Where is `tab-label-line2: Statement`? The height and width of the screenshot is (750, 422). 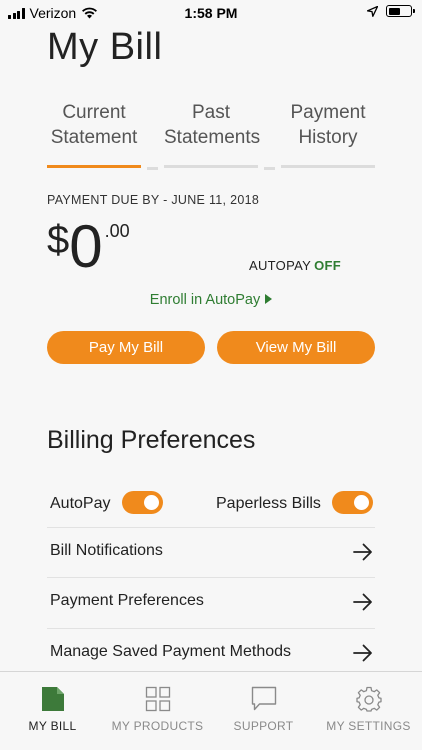
tab-label-line2: Statement is located at coordinates (94, 137).